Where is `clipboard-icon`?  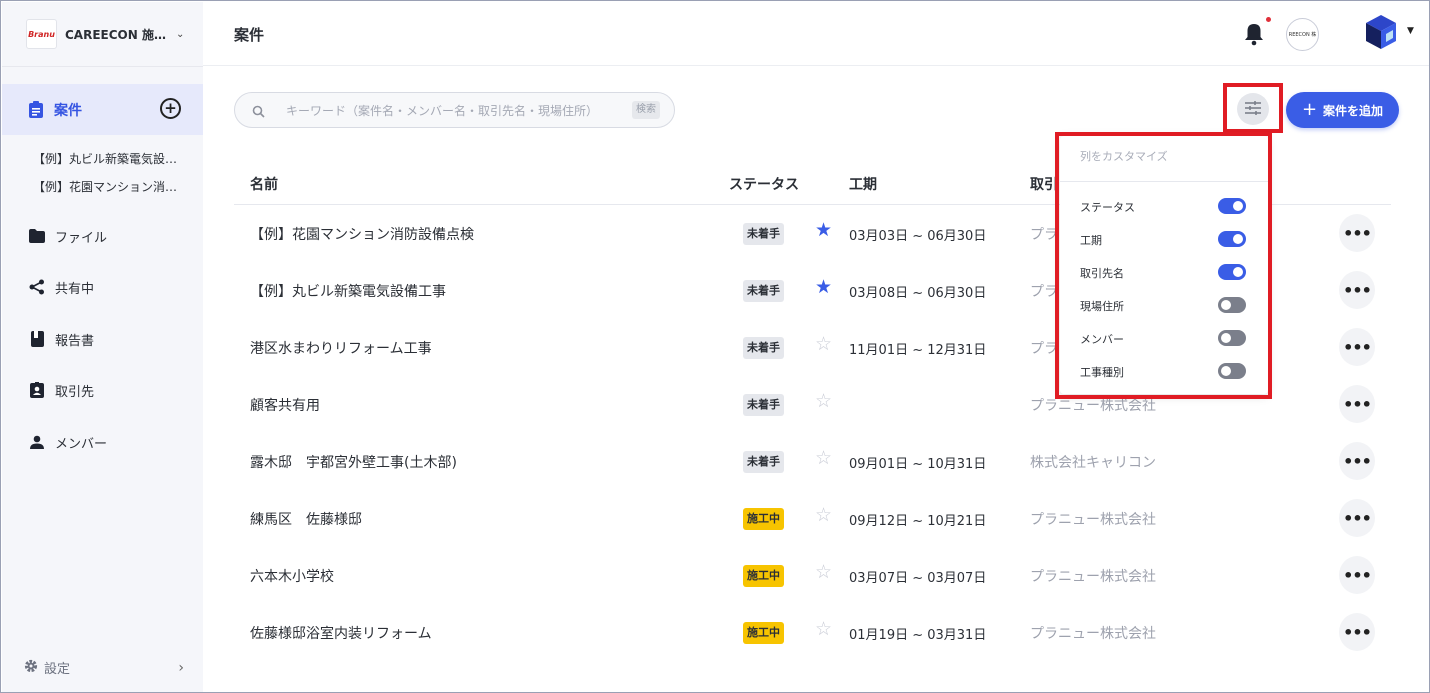 clipboard-icon is located at coordinates (36, 109).